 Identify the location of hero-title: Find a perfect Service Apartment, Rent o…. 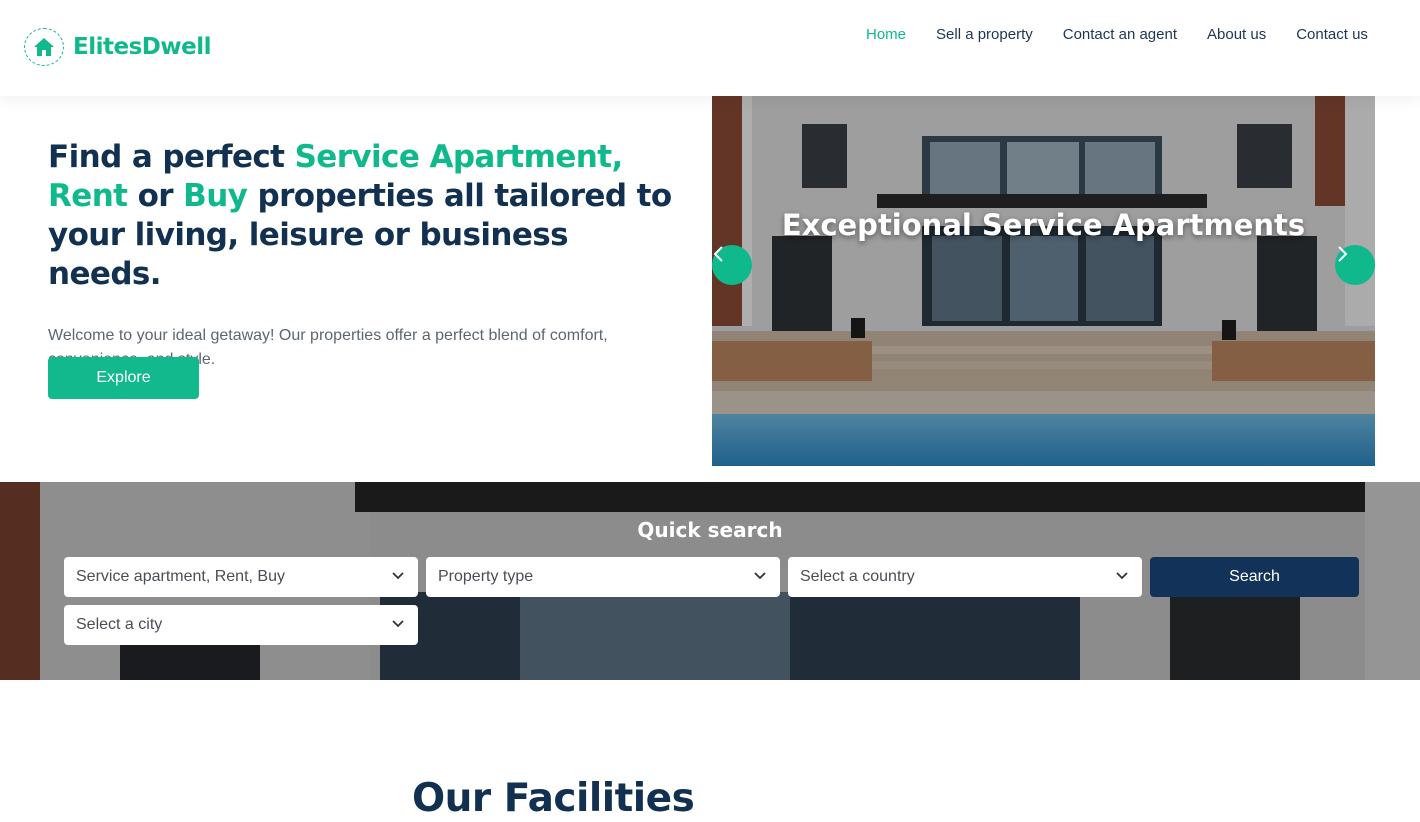
(368, 216).